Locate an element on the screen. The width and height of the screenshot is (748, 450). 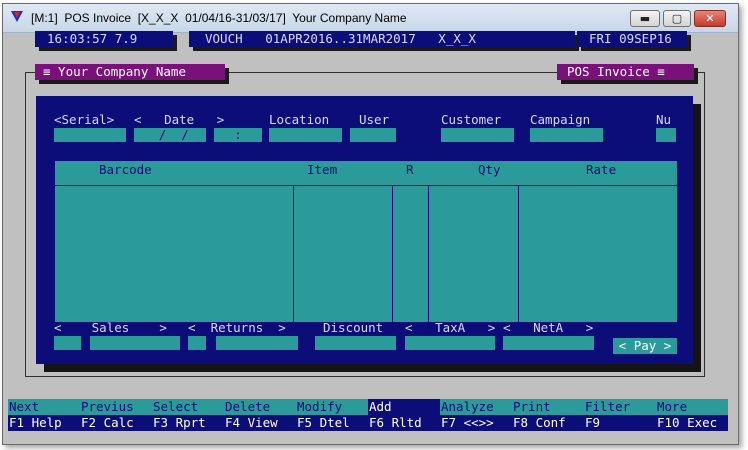
column-header-rate: Rate is located at coordinates (601, 169).